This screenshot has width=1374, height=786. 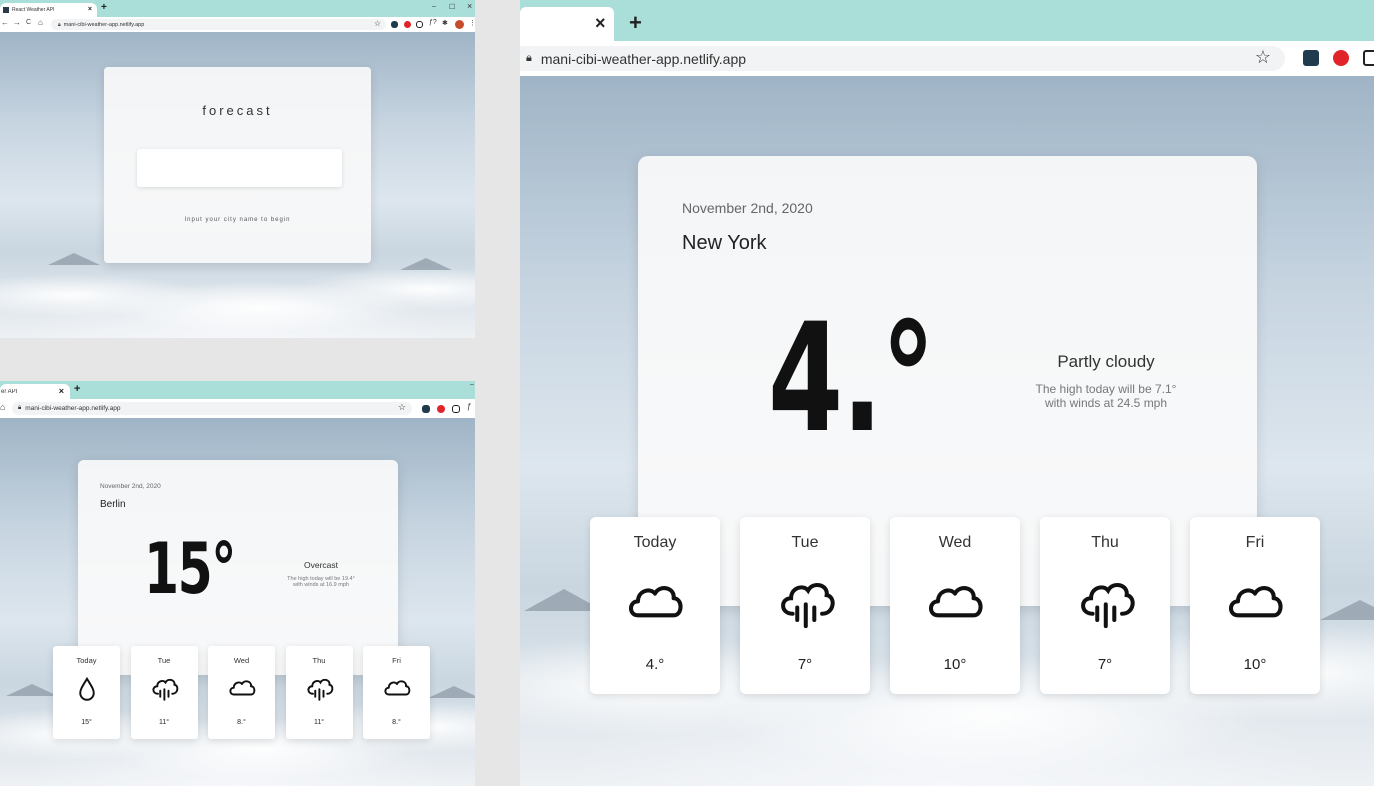 I want to click on tab-strip: React Weather API × + – ☐ ×, so click(x=237, y=8).